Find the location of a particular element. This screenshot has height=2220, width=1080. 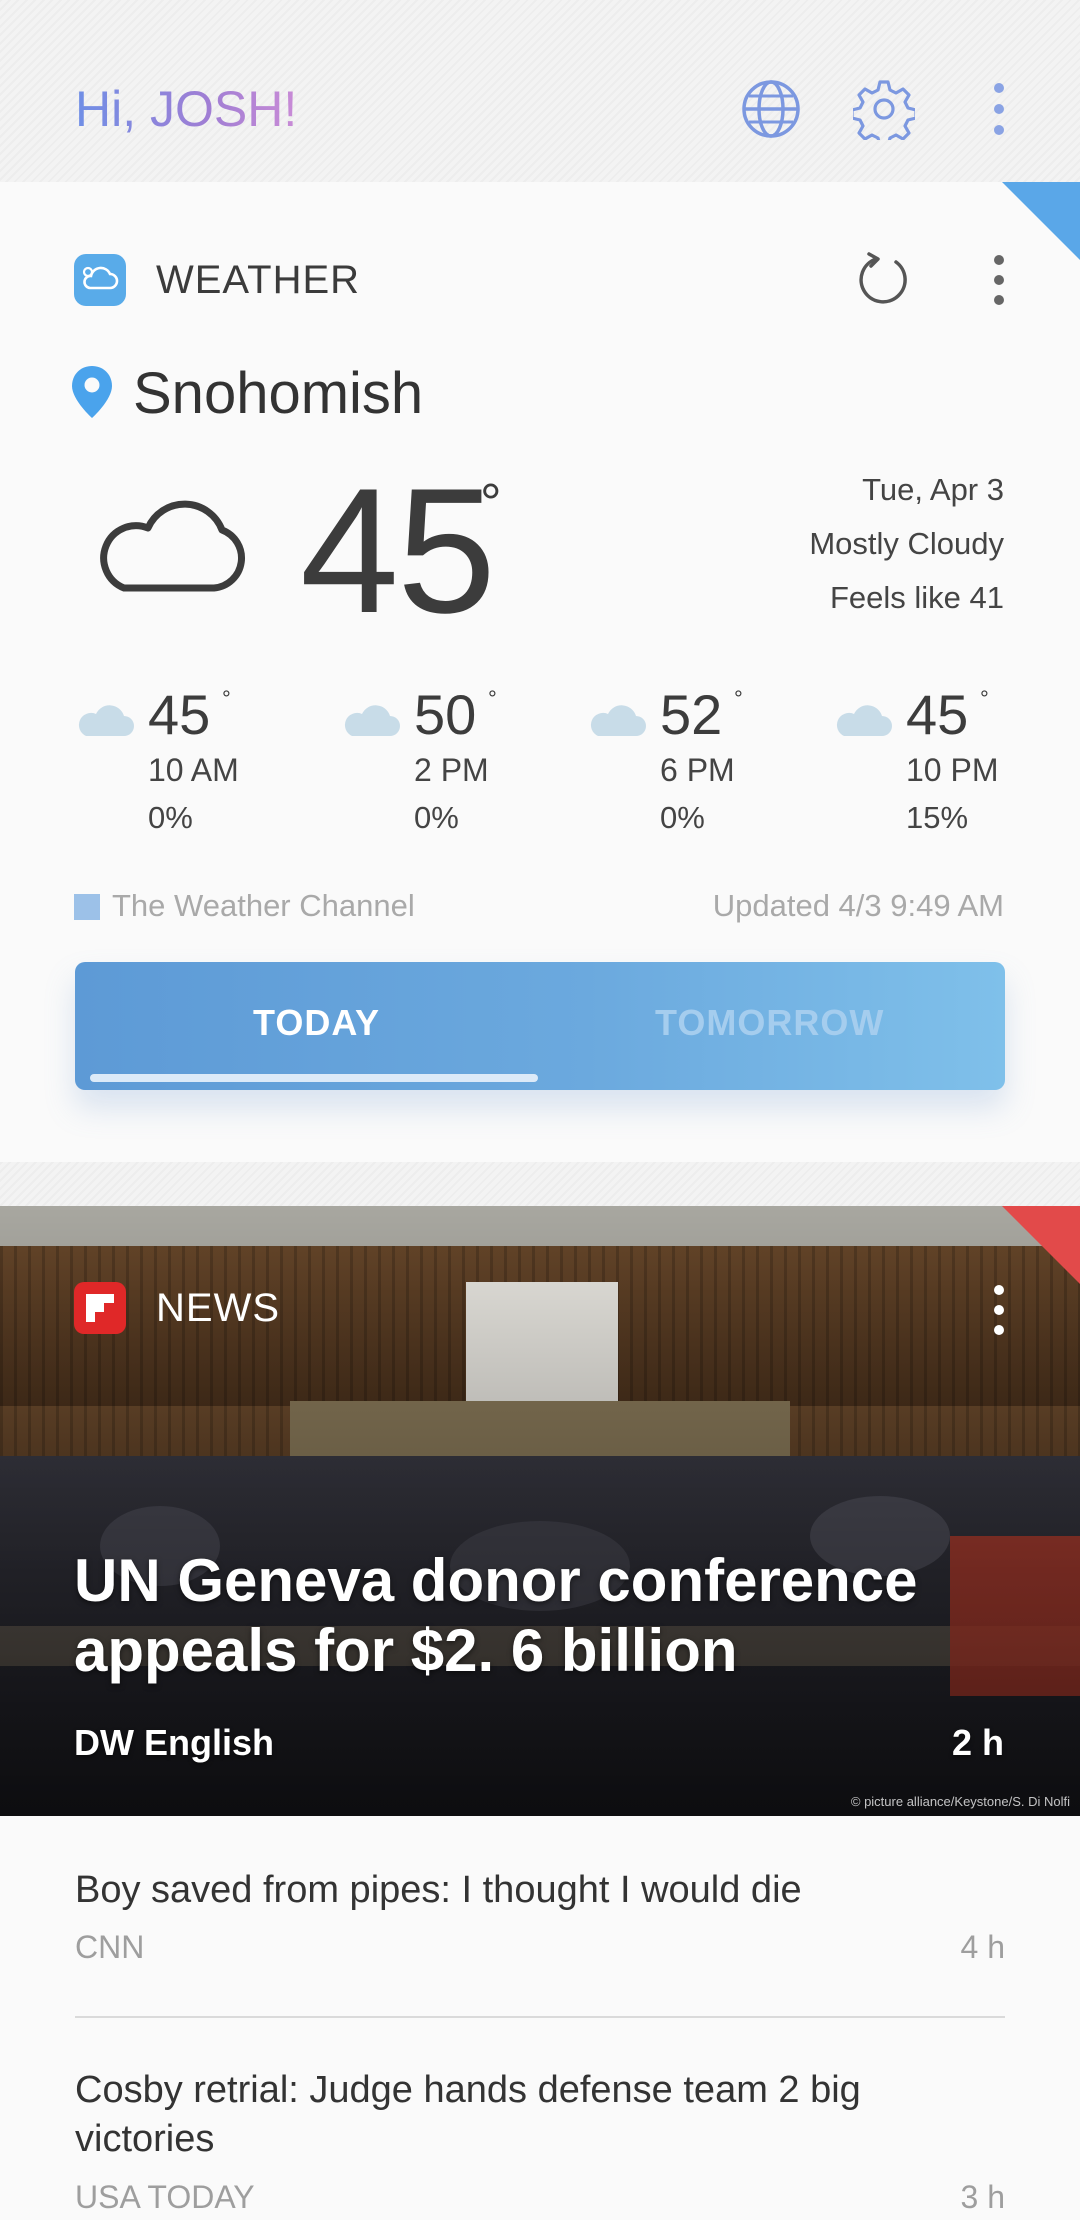

hour-time: 10 AM is located at coordinates (193, 770).